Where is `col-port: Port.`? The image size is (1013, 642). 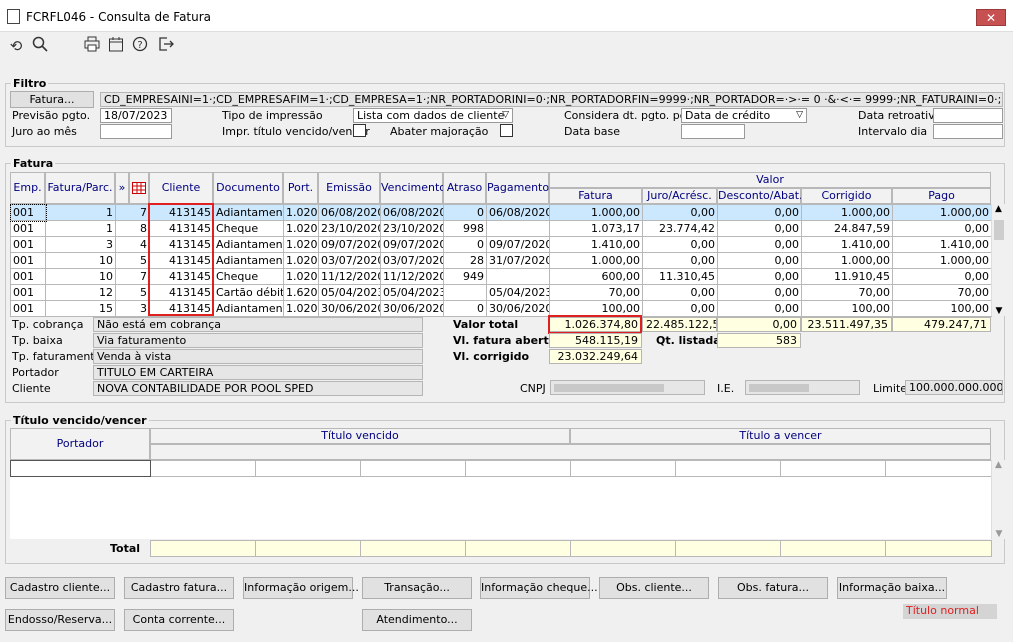 col-port: Port. is located at coordinates (300, 188).